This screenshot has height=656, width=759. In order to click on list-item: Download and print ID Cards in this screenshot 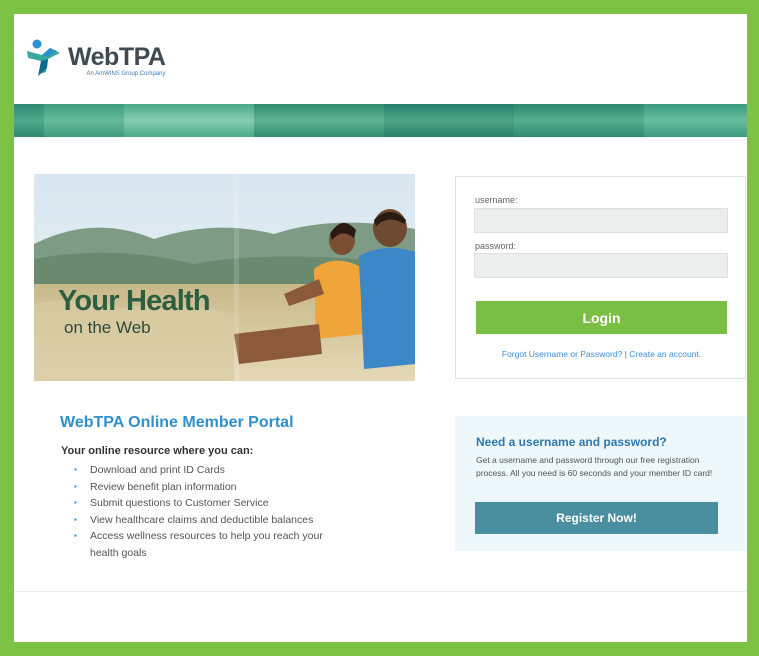, I will do `click(209, 470)`.